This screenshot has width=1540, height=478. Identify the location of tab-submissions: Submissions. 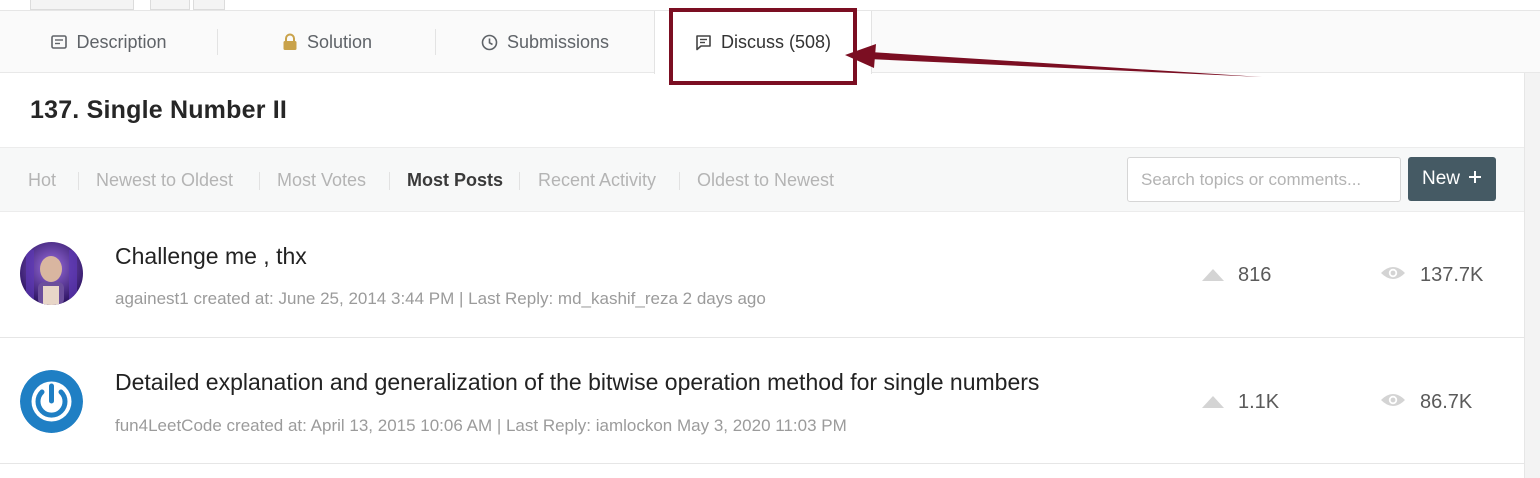
(545, 42).